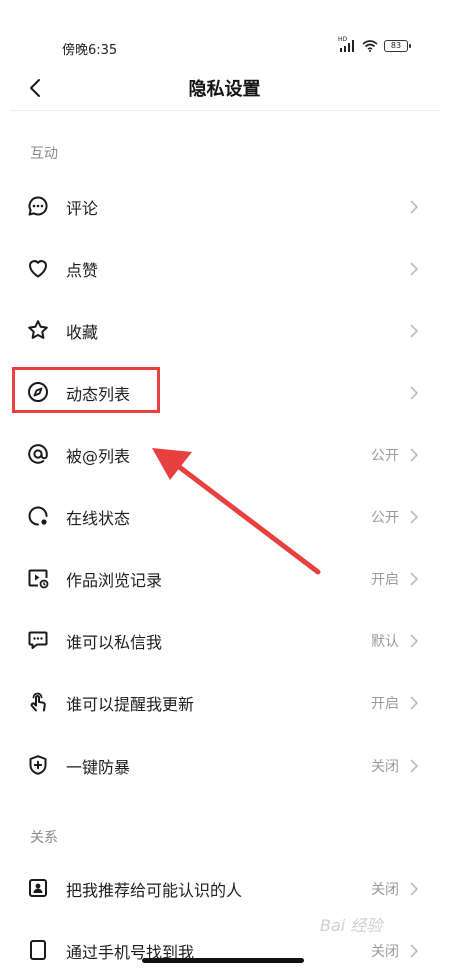  I want to click on row-favorites: 收藏, so click(224, 330).